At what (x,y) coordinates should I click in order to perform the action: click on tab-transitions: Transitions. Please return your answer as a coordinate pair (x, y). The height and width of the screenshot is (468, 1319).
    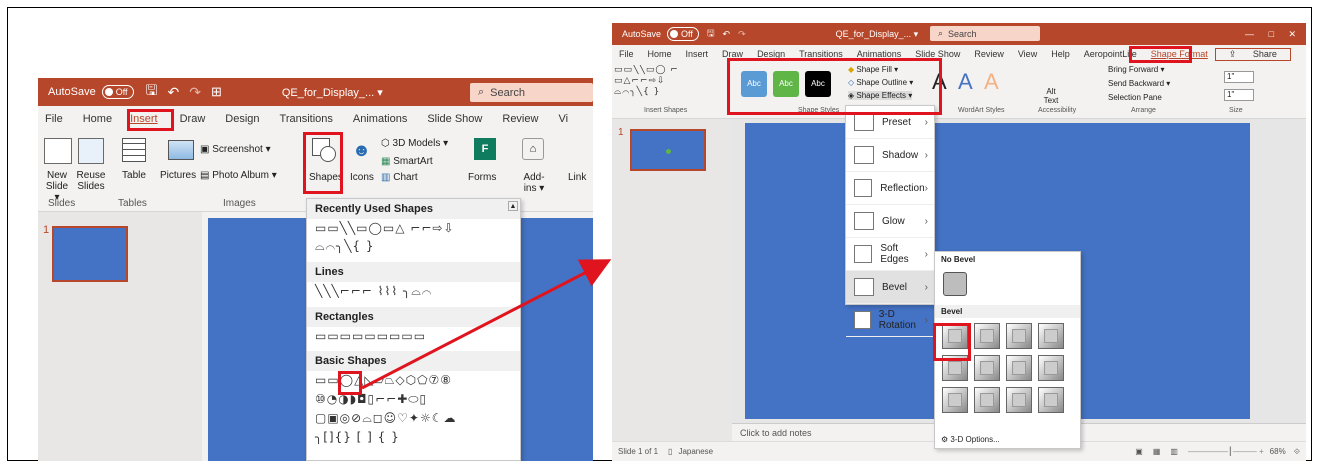
    Looking at the image, I should click on (306, 119).